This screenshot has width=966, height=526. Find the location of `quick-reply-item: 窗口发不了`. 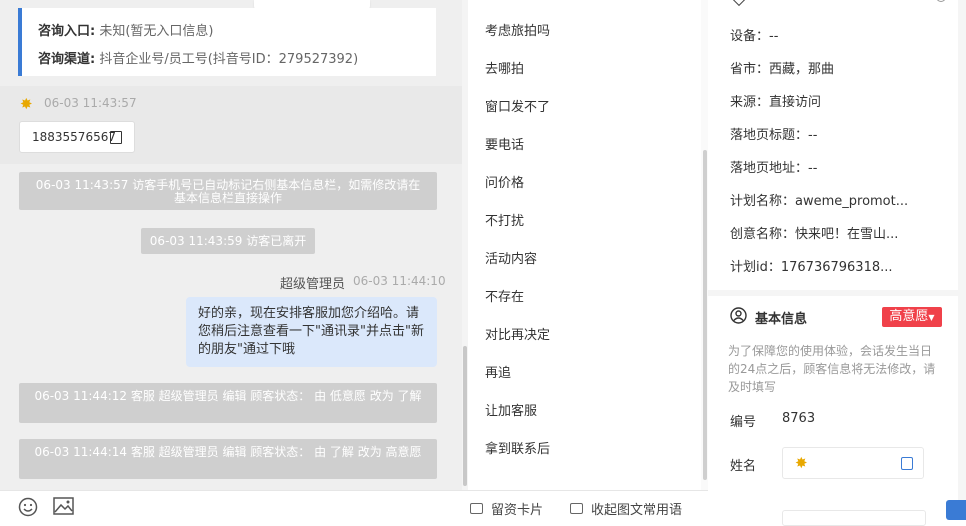

quick-reply-item: 窗口发不了 is located at coordinates (517, 105).